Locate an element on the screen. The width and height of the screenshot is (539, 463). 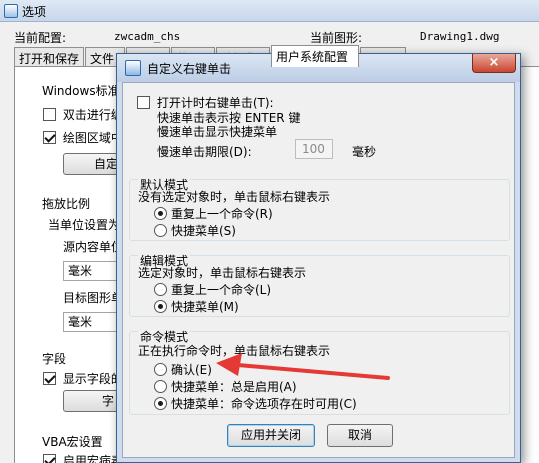
drag-scale-label: 拖放比例 is located at coordinates (66, 204).